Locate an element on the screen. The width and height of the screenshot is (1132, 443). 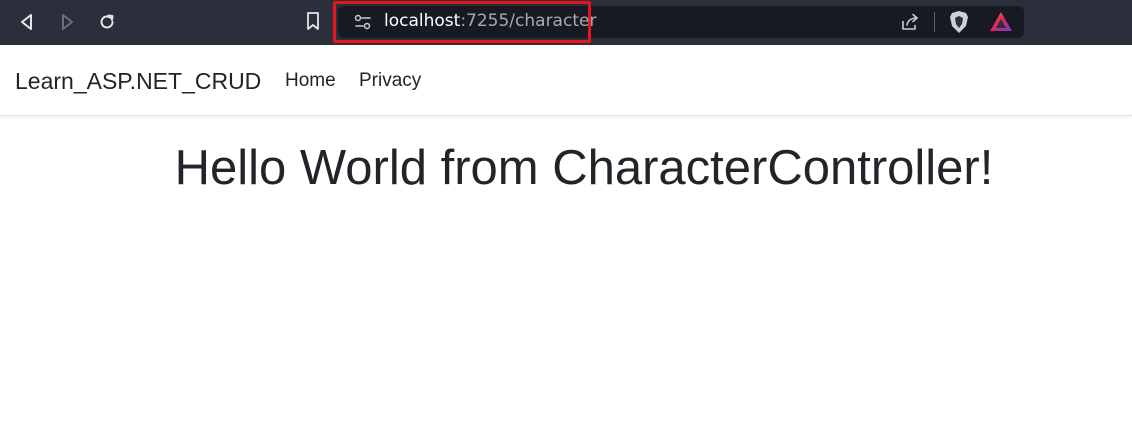
share-icon is located at coordinates (910, 24).